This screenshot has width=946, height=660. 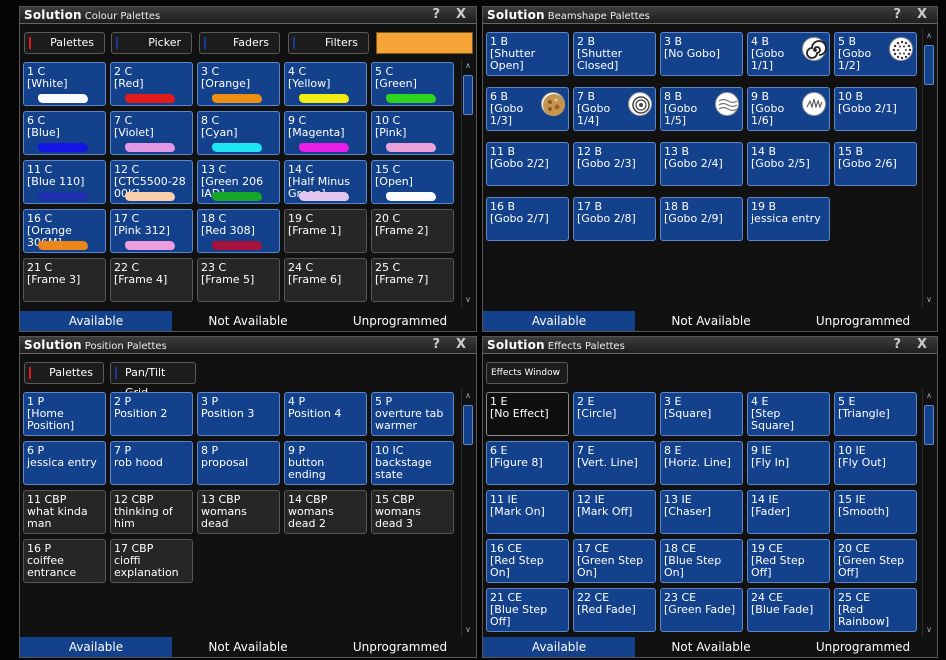 I want to click on palette-cell: 4 B [Gobo 1/1], so click(x=788, y=54).